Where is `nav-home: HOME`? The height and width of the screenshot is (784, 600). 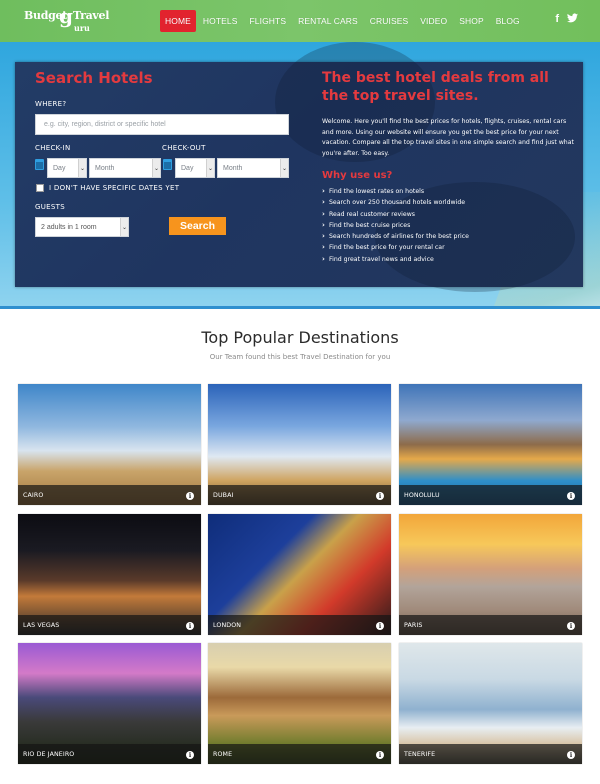 nav-home: HOME is located at coordinates (178, 21).